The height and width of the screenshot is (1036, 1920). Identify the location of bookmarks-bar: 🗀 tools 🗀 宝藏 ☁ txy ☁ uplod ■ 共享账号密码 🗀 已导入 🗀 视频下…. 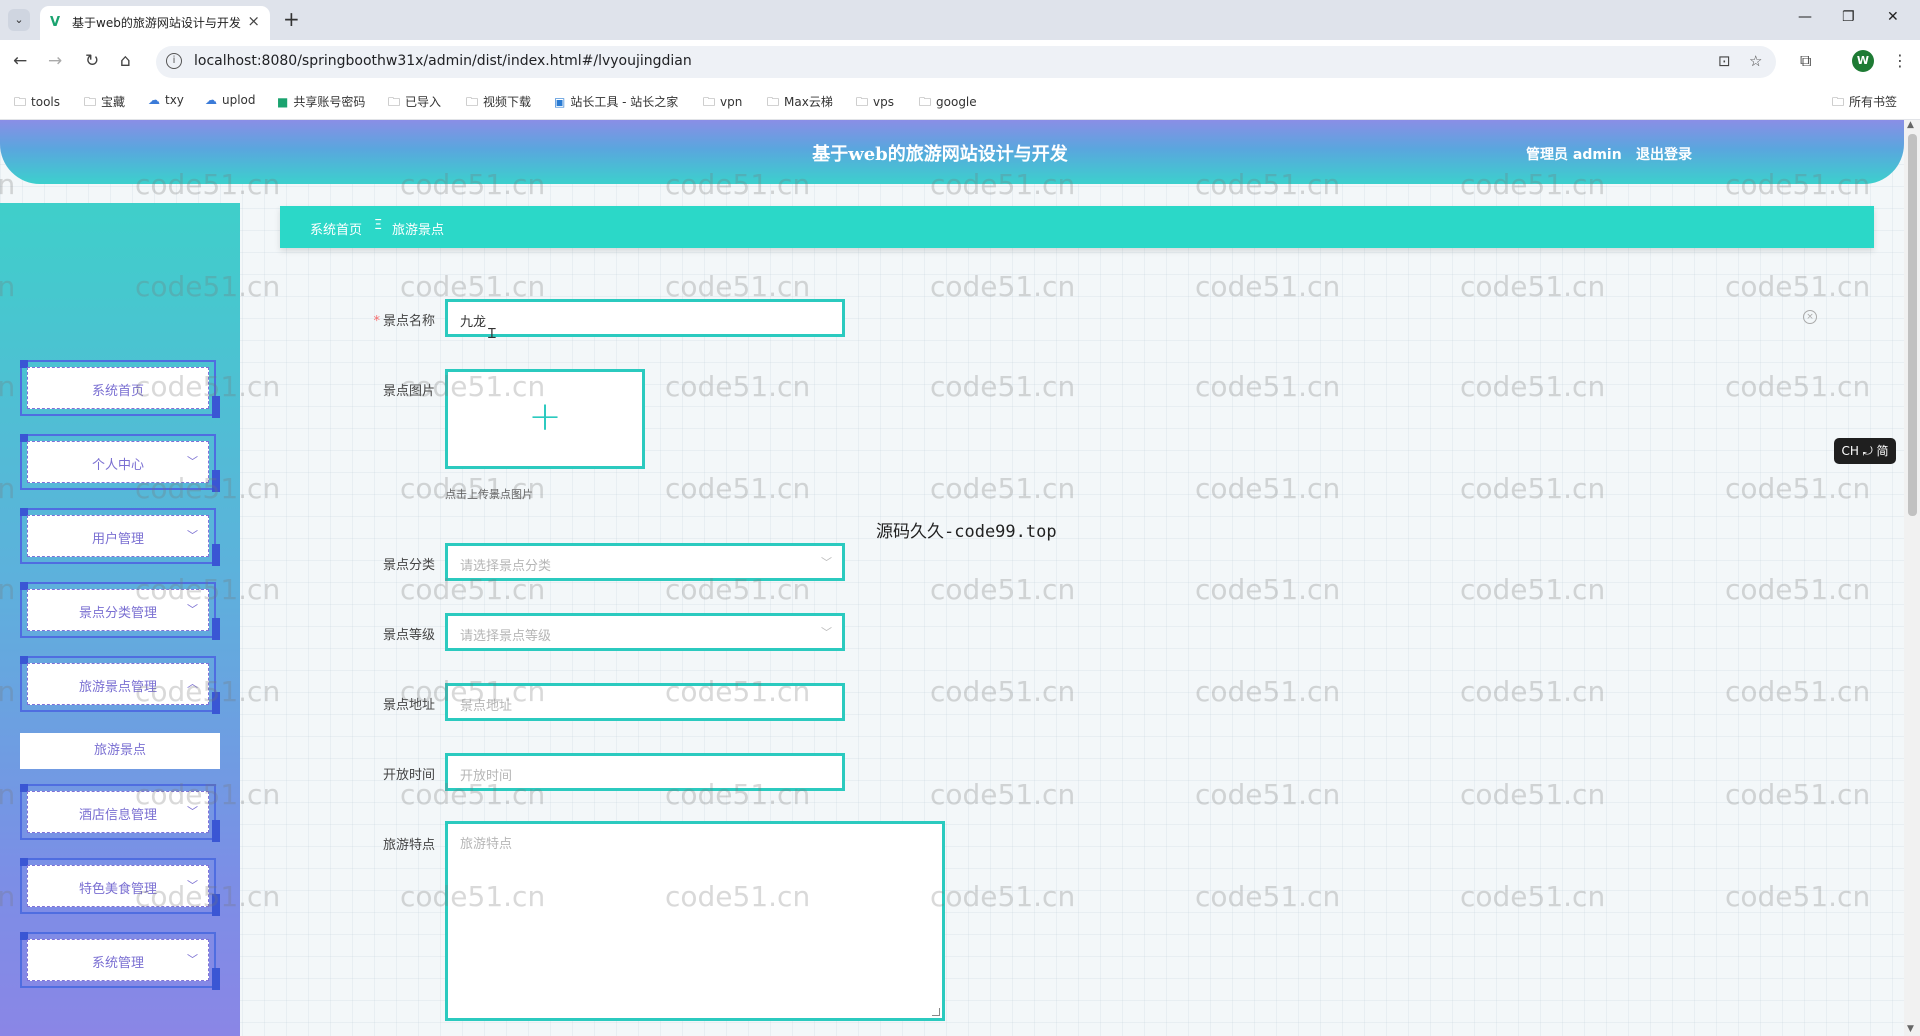
(960, 102).